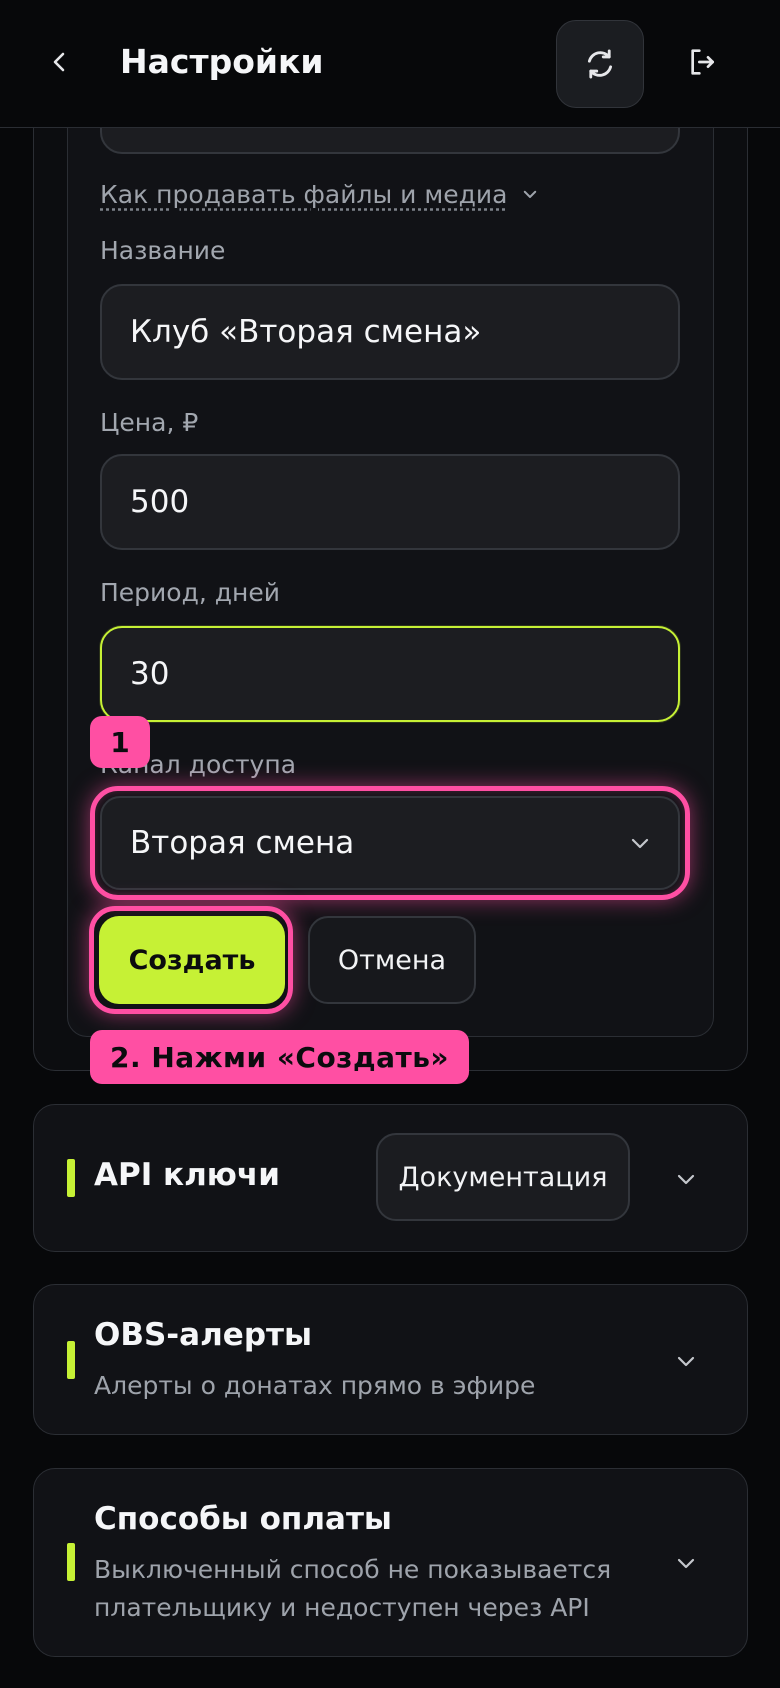 The width and height of the screenshot is (780, 1688). What do you see at coordinates (120, 742) in the screenshot?
I see `step-1-badge: 1` at bounding box center [120, 742].